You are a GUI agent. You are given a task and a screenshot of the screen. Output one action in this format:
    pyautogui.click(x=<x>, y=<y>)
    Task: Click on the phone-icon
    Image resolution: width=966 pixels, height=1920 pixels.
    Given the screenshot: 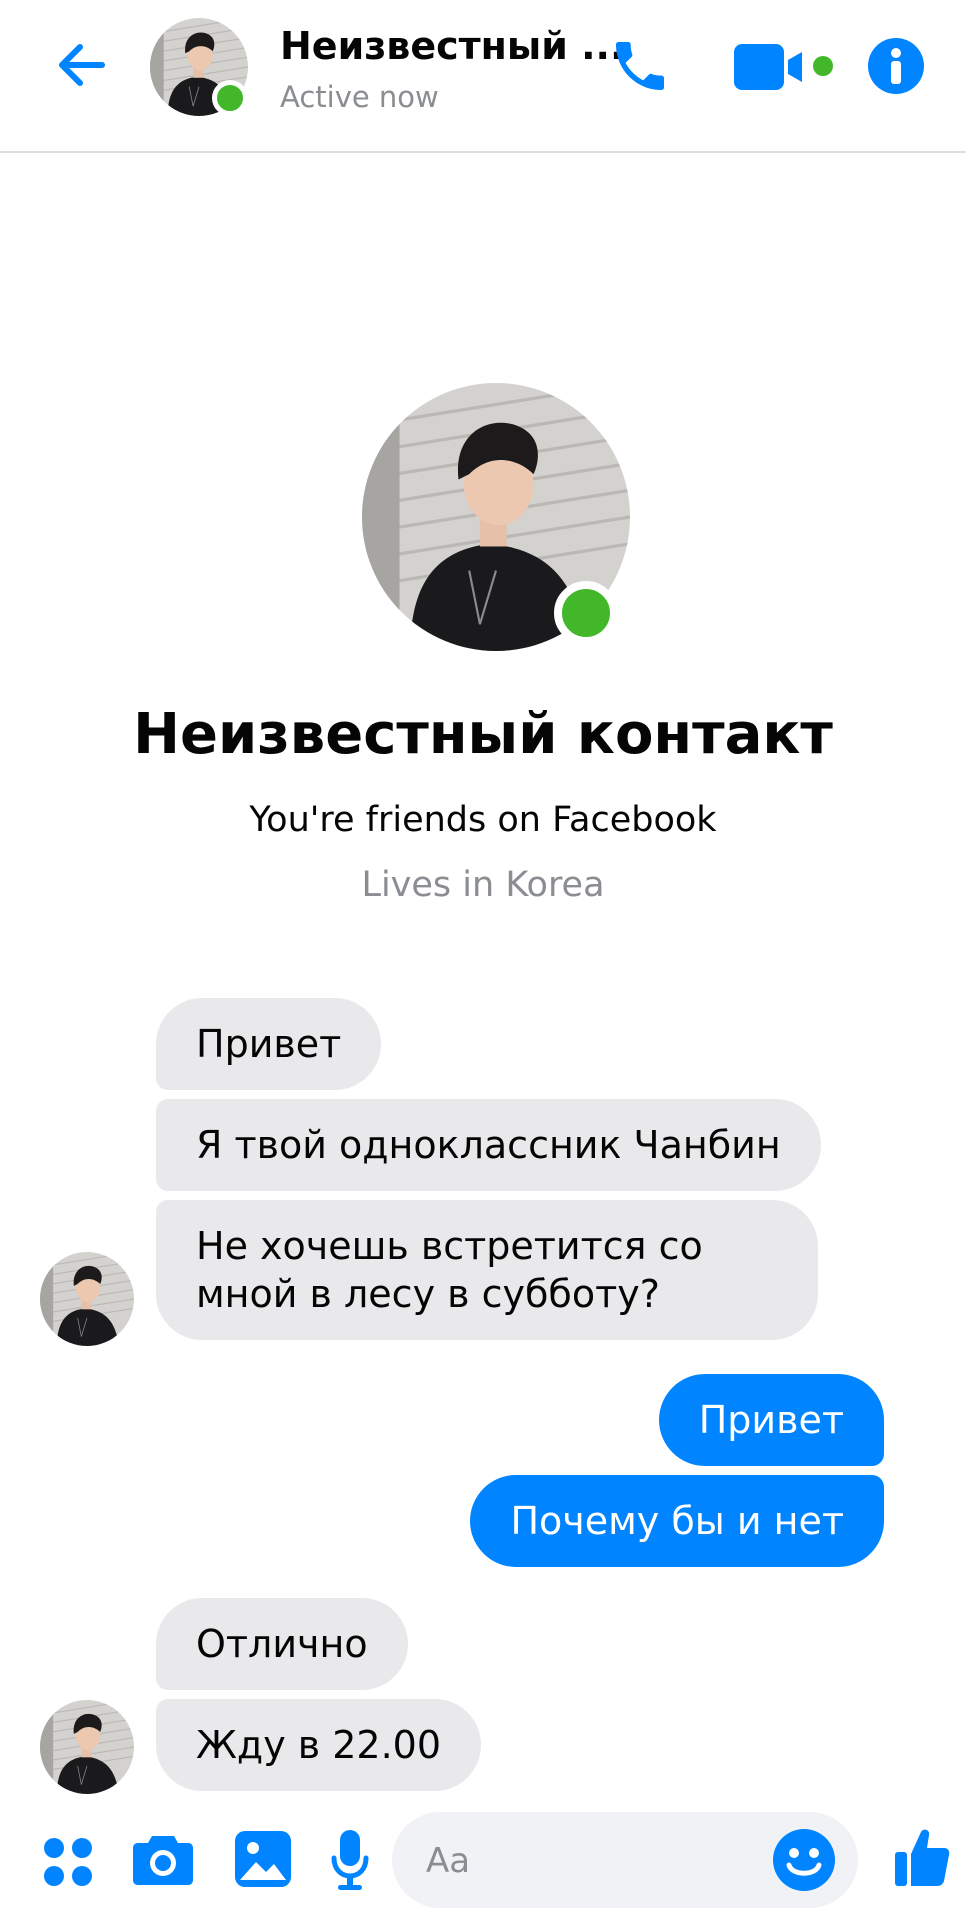 What is the action you would take?
    pyautogui.click(x=640, y=66)
    